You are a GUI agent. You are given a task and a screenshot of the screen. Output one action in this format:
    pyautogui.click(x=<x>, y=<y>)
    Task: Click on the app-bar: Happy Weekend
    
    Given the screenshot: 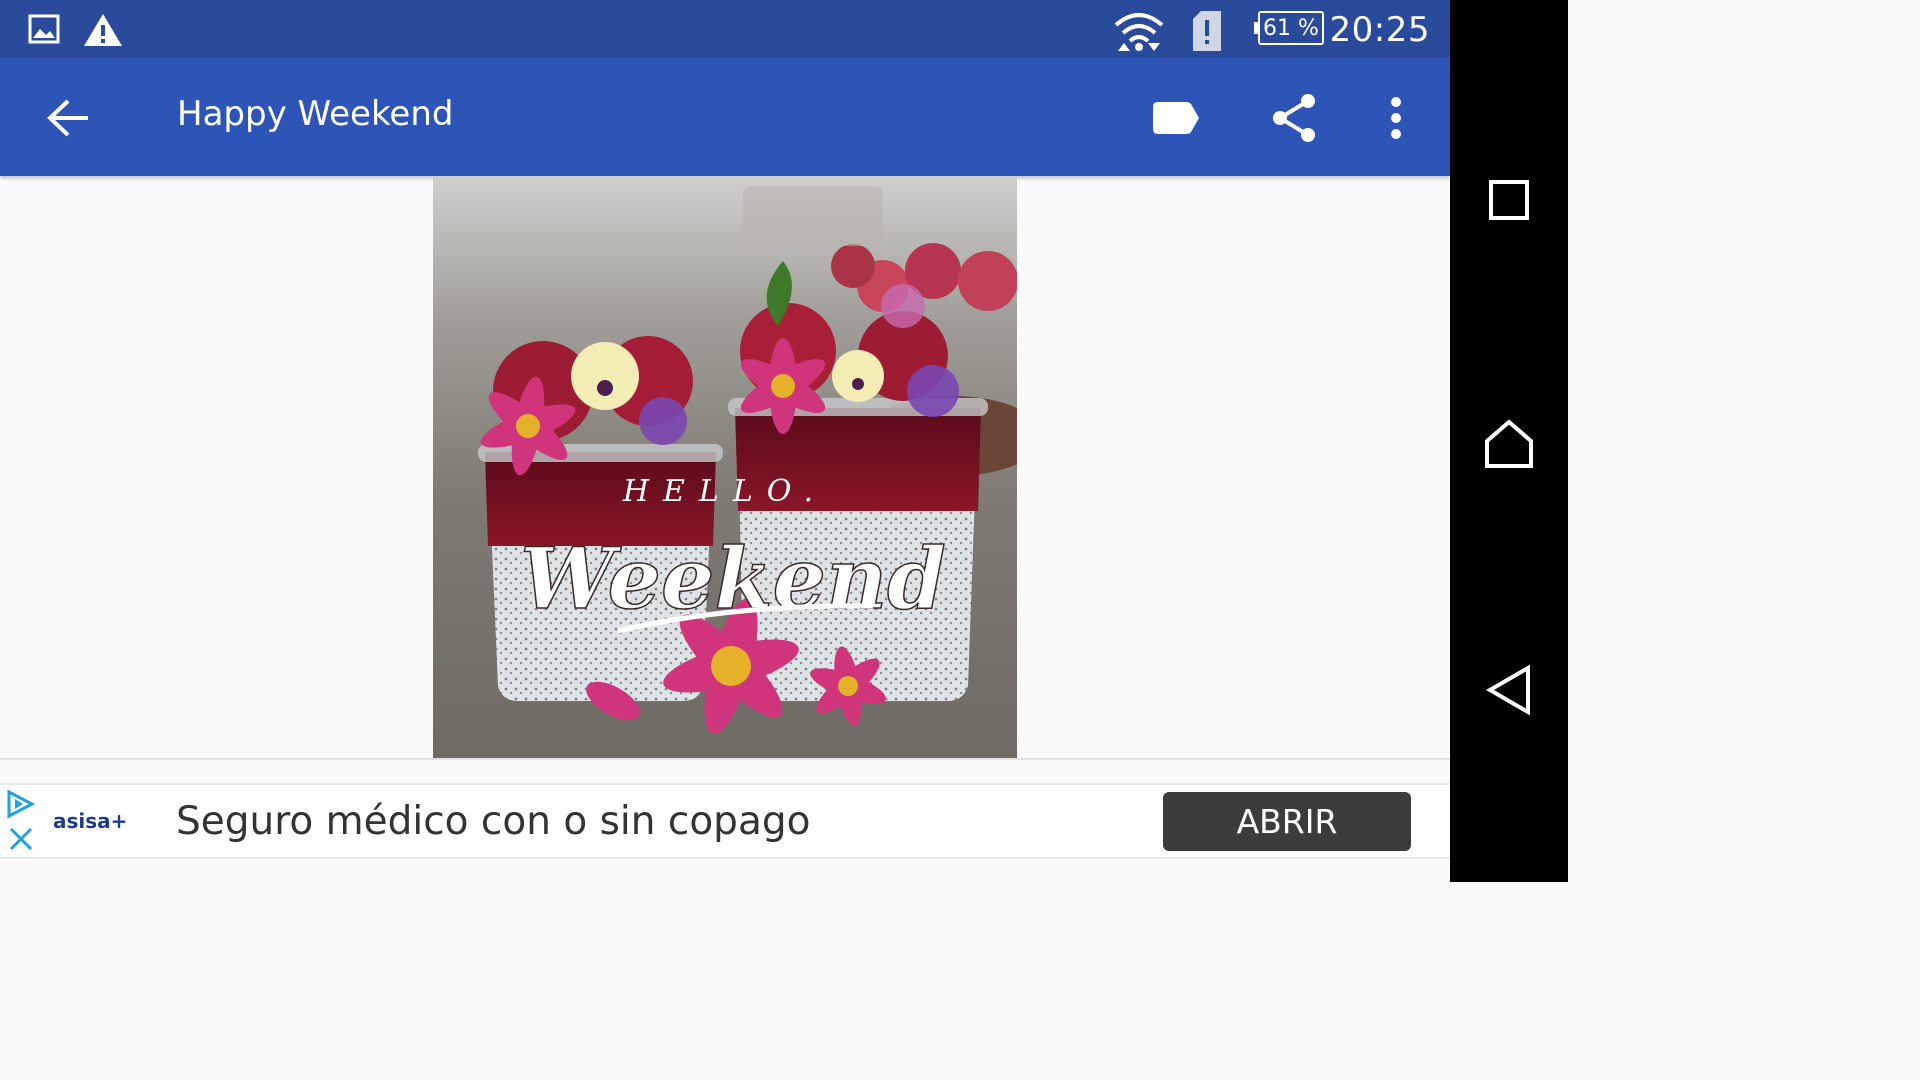 What is the action you would take?
    pyautogui.click(x=725, y=117)
    